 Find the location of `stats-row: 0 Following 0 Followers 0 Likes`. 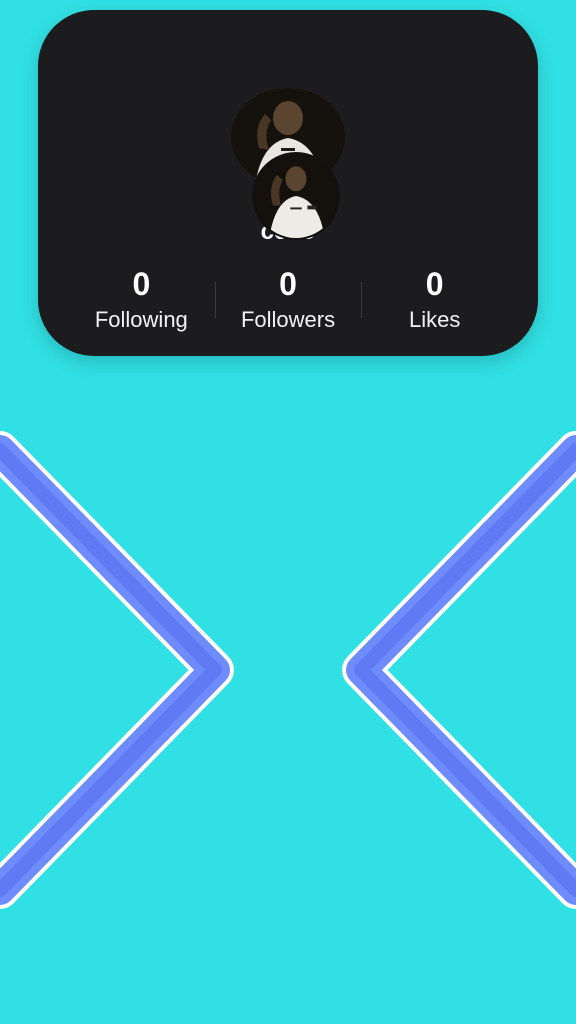

stats-row: 0 Following 0 Followers 0 Likes is located at coordinates (288, 302).